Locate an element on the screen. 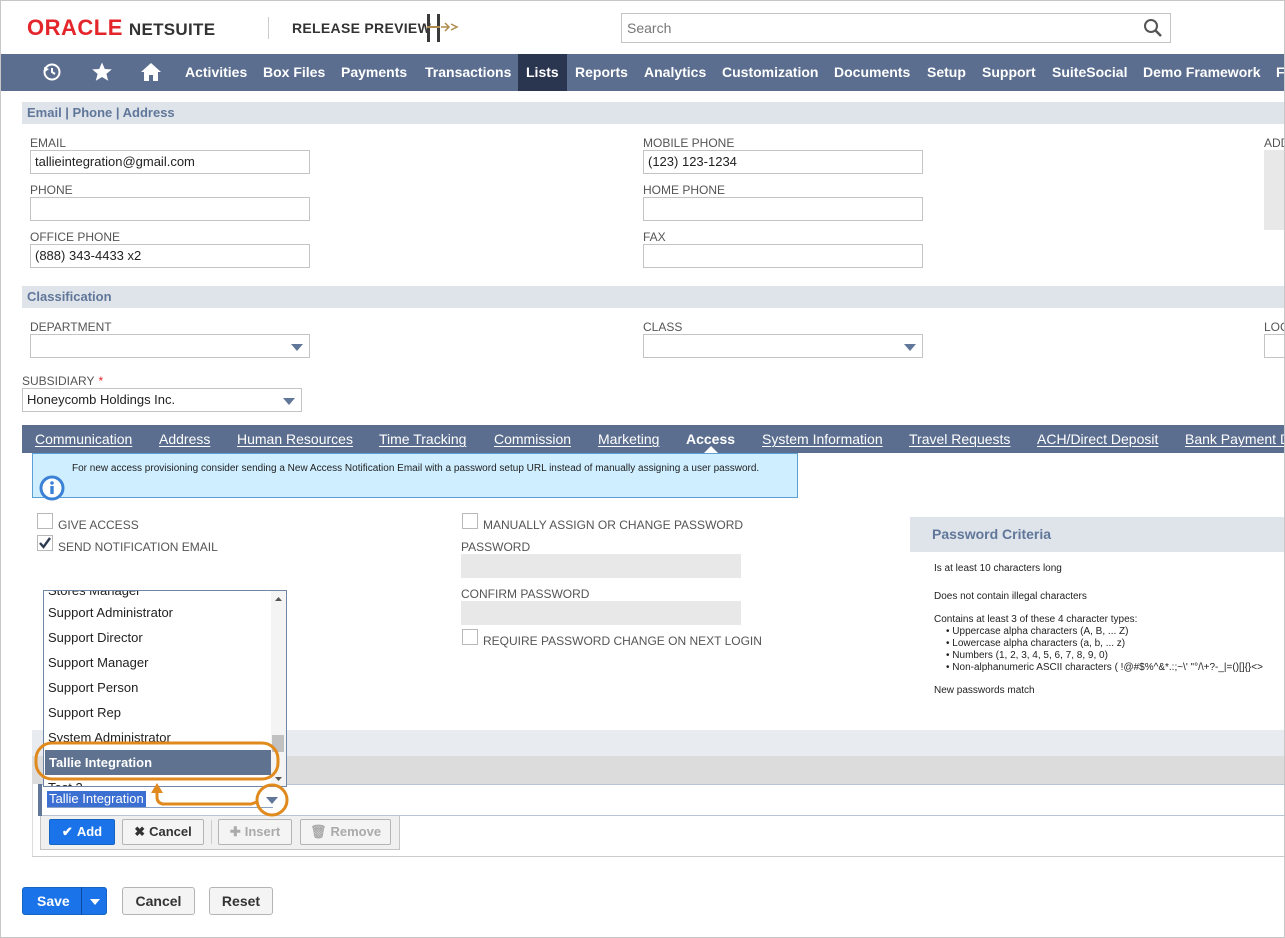 This screenshot has width=1285, height=938. nav-documents: Documents is located at coordinates (872, 72).